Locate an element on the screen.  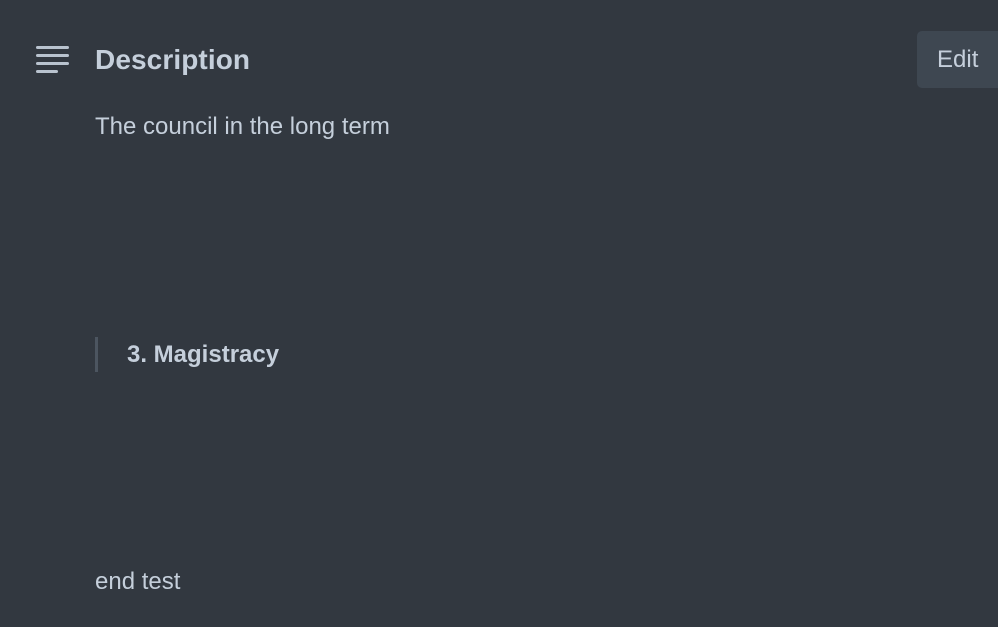
blockquote-text: 3. Magistracy is located at coordinates (203, 354).